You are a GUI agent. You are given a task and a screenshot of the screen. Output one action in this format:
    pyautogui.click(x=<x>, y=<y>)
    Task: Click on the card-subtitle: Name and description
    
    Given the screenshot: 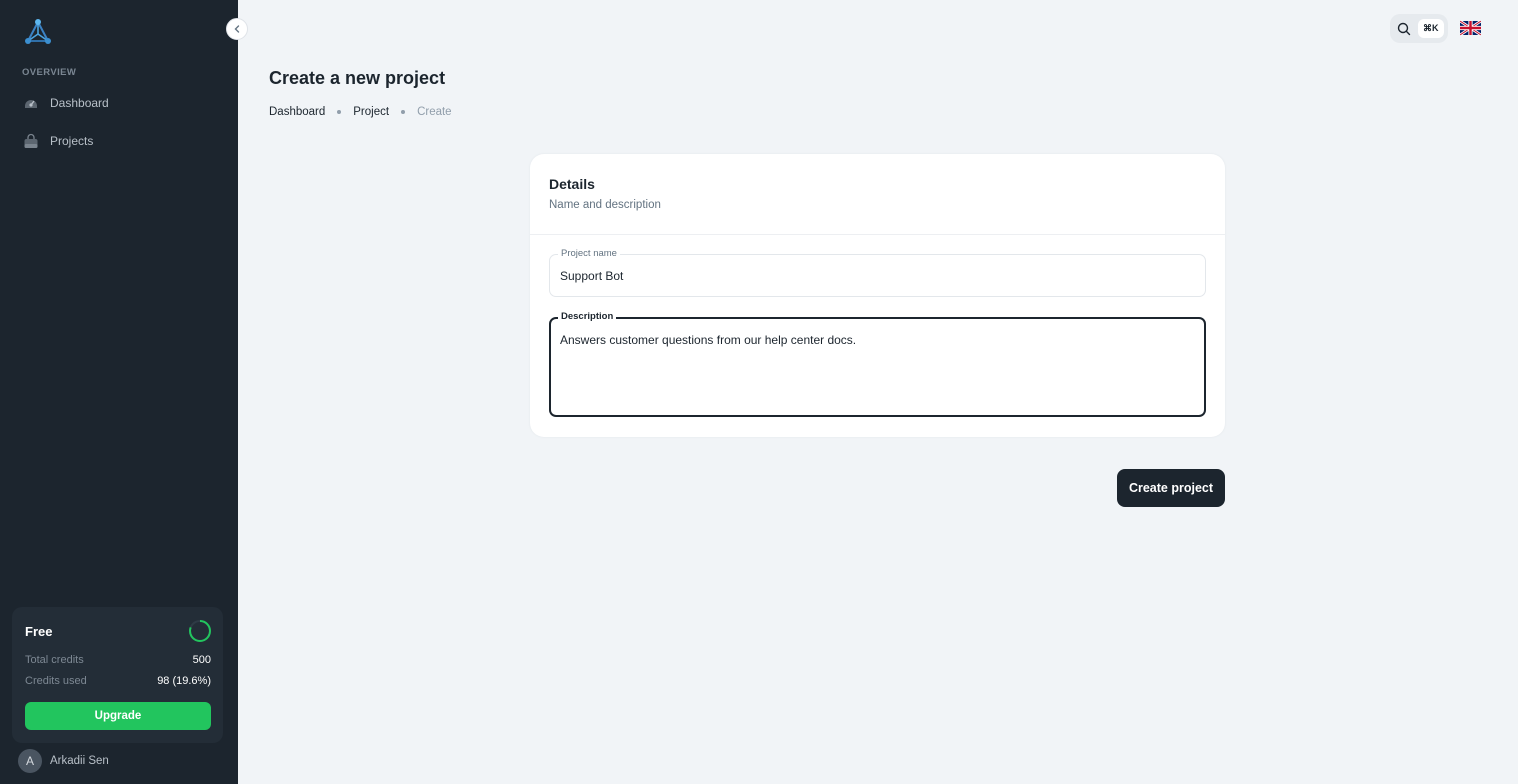 What is the action you would take?
    pyautogui.click(x=605, y=205)
    